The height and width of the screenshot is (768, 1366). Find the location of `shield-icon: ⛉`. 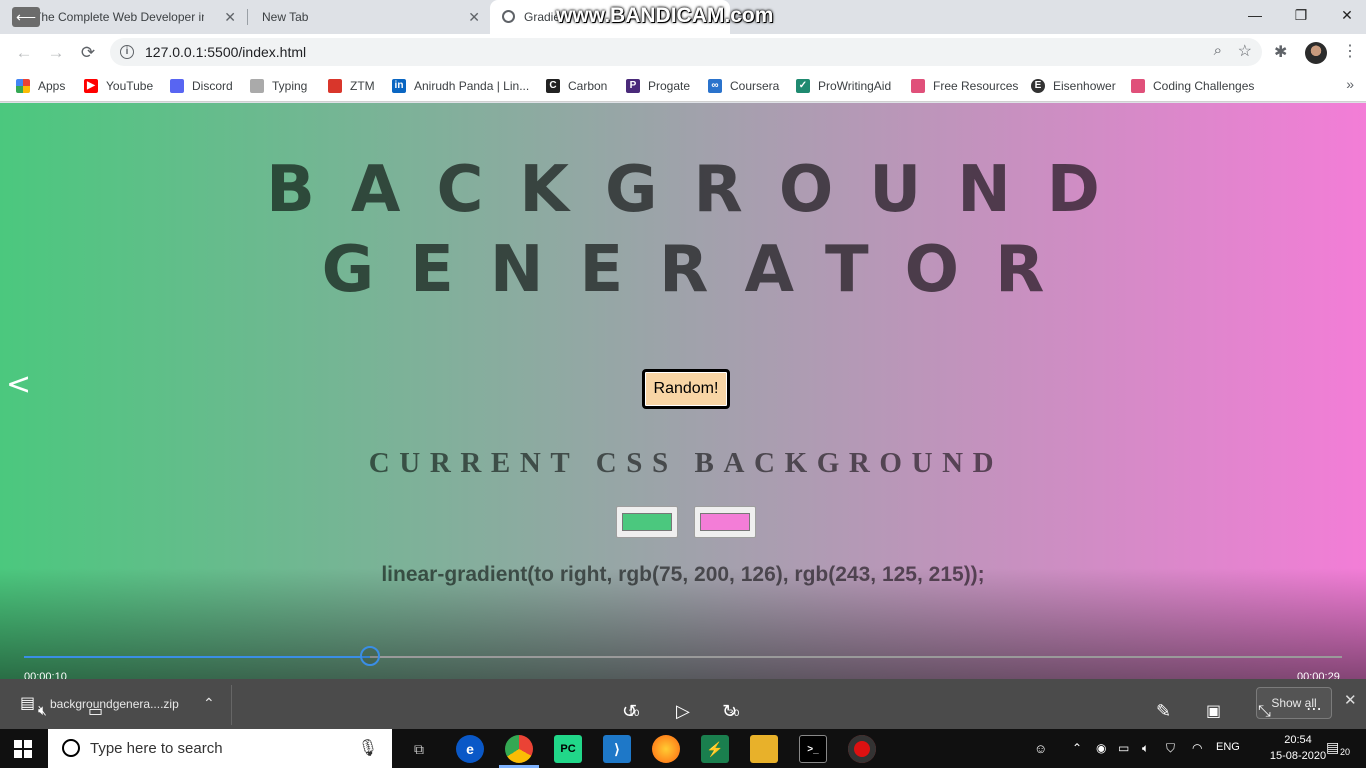

shield-icon: ⛉ is located at coordinates (1170, 748).